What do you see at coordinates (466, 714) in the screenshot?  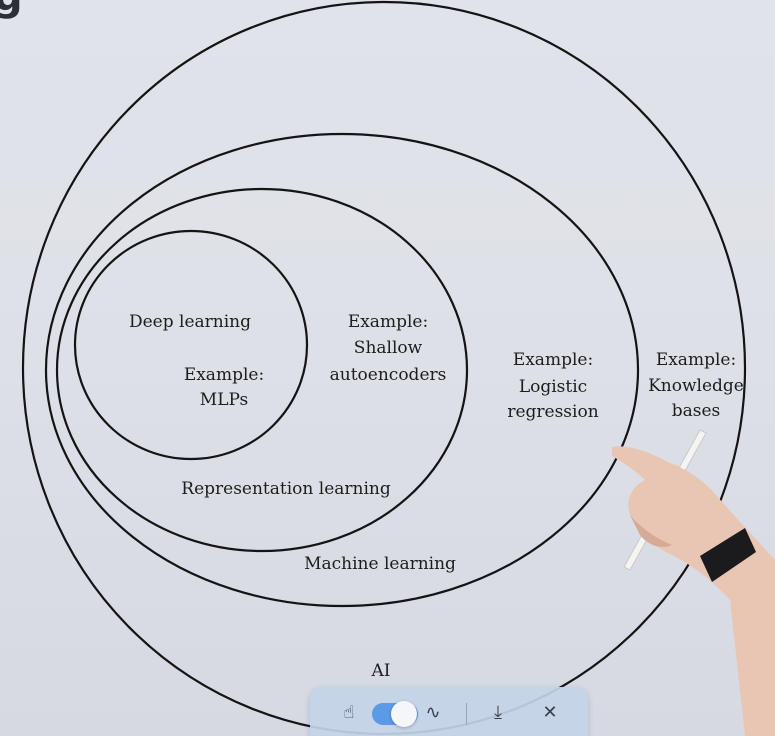 I see `toolbar-divider` at bounding box center [466, 714].